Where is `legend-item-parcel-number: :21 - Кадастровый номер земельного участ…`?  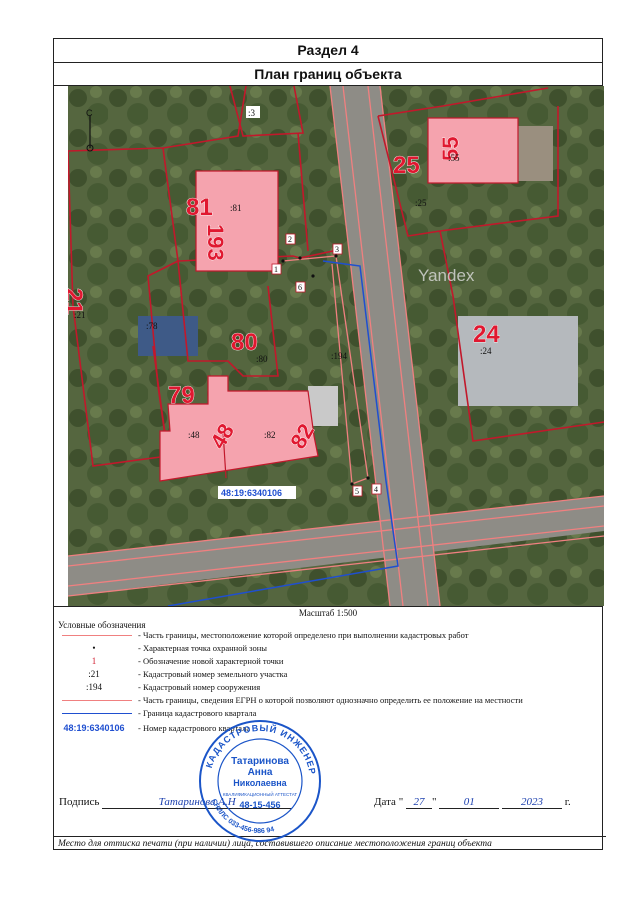
legend-item-parcel-number: :21 - Кадастровый номер земельного участ… is located at coordinates (188, 674).